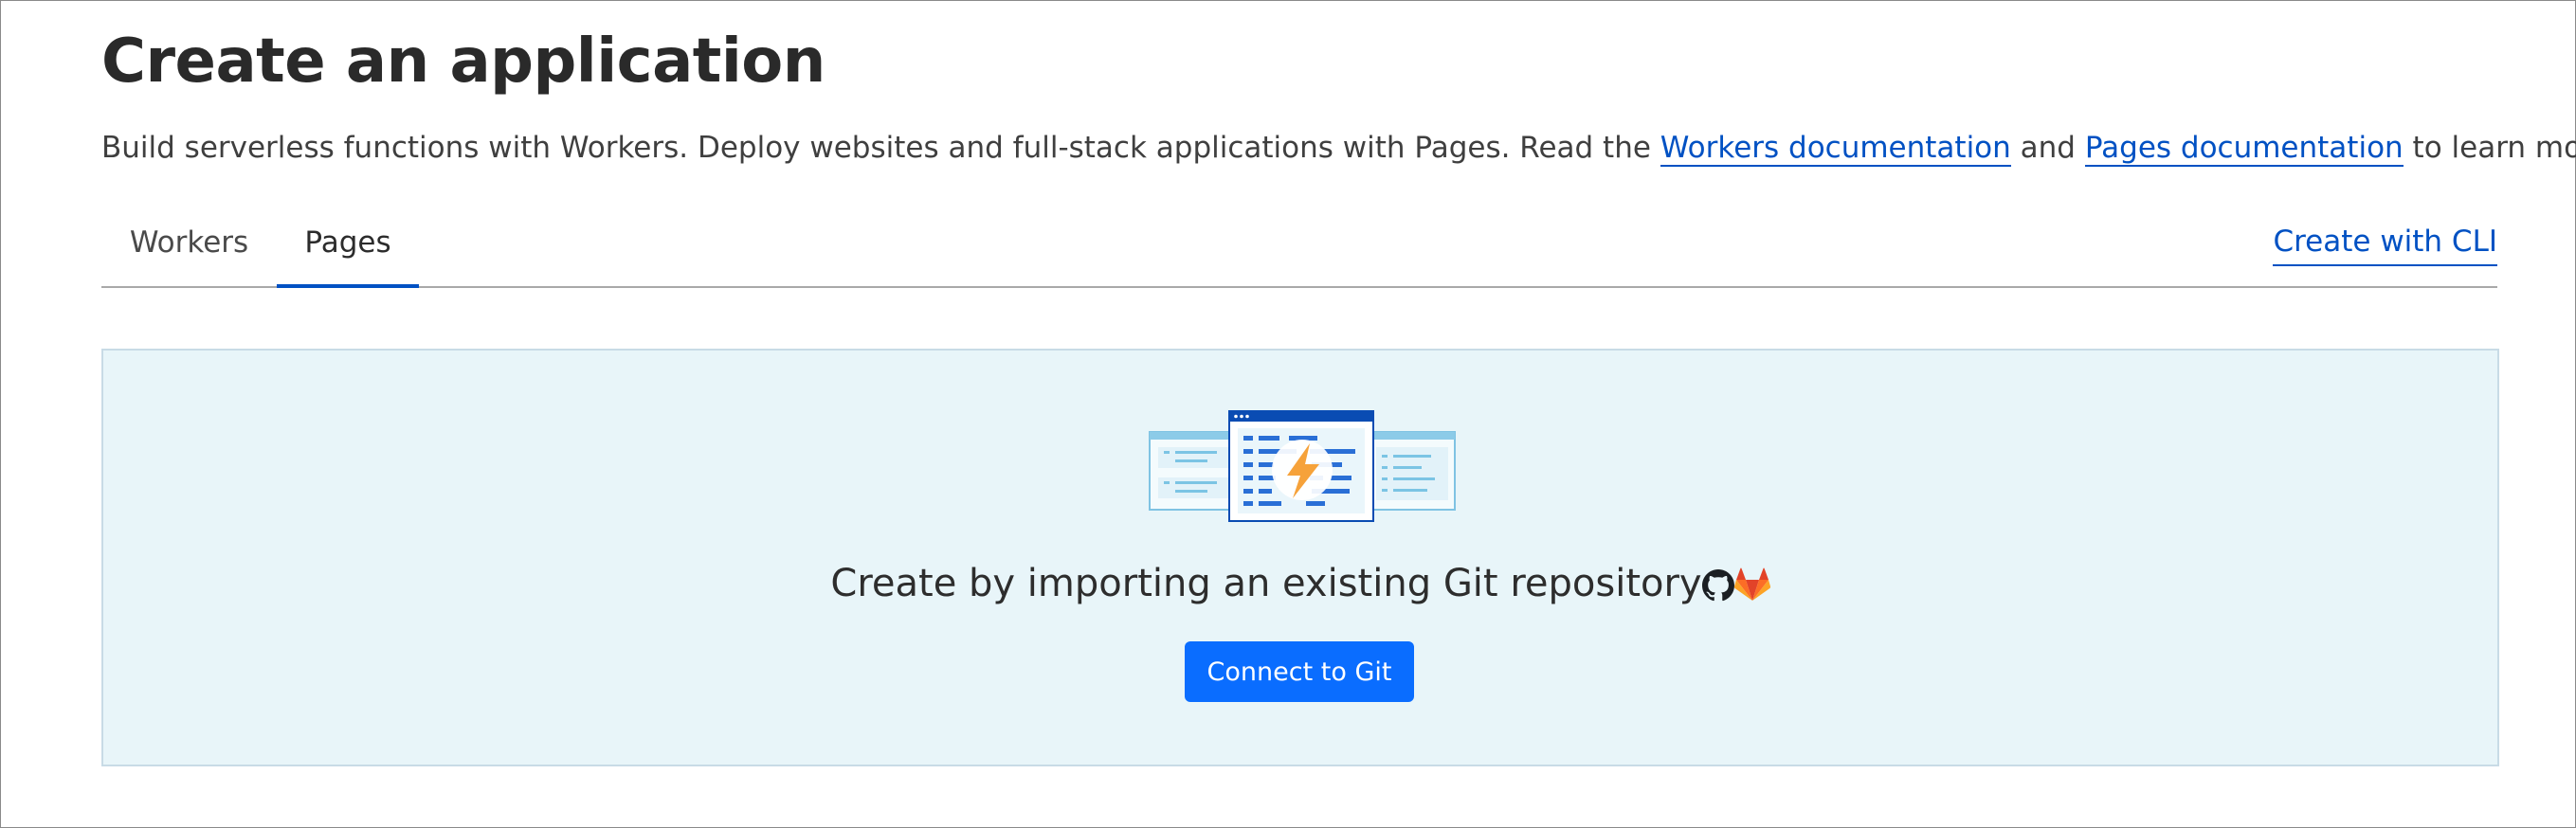 The image size is (2576, 828). I want to click on tab-bar: Workers Pages Create with CLI, so click(1299, 246).